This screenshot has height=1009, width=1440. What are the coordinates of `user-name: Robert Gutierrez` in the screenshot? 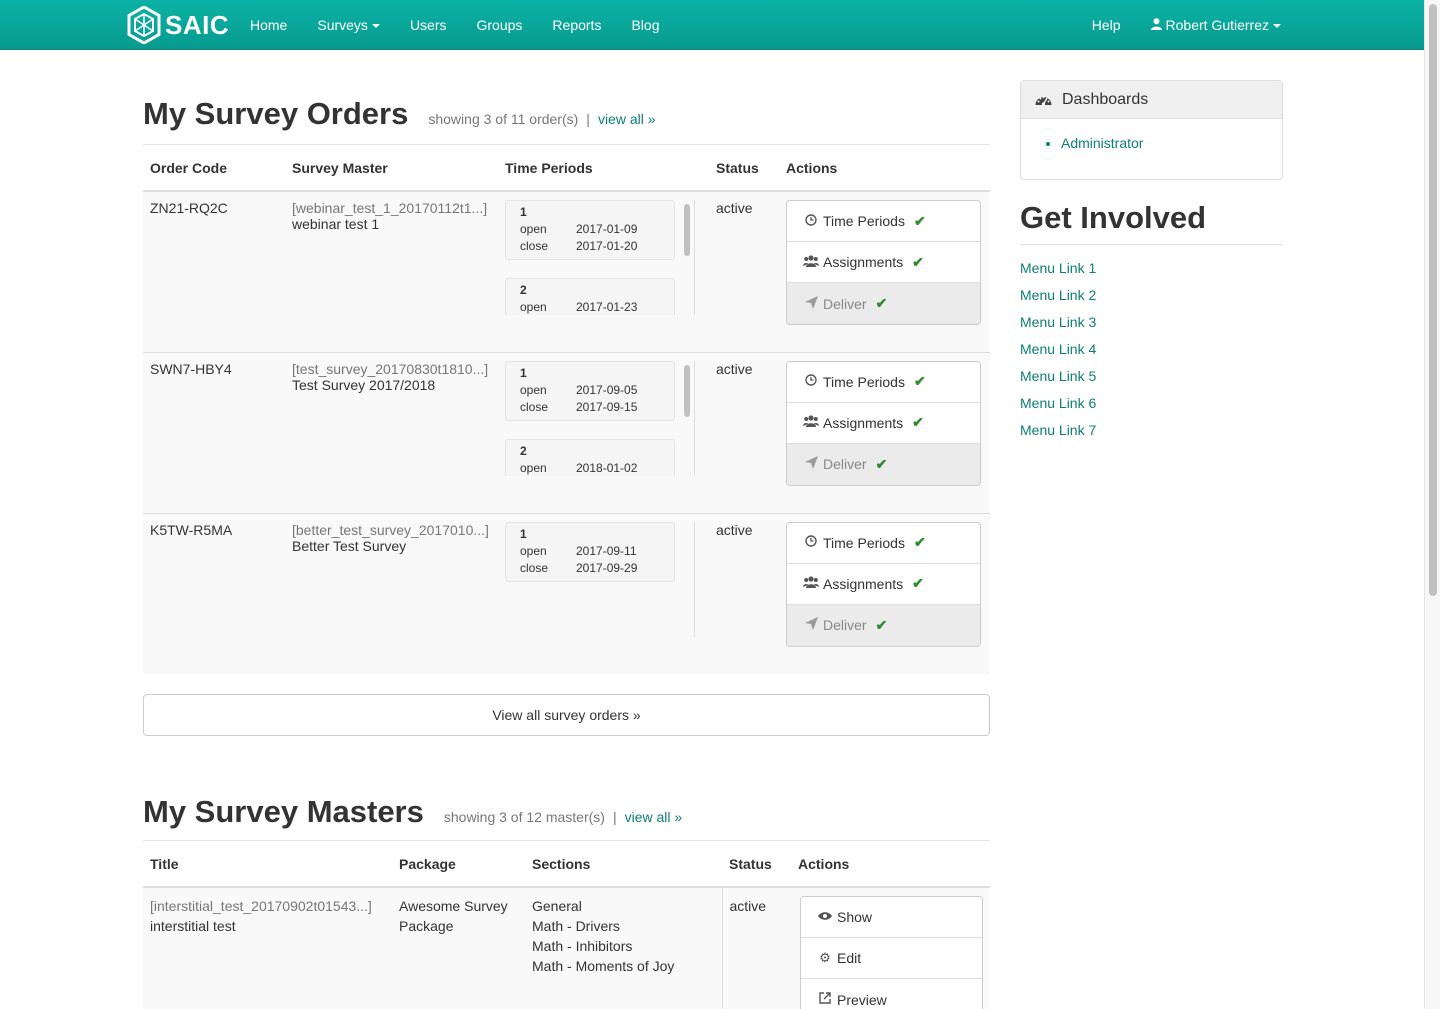 It's located at (1217, 25).